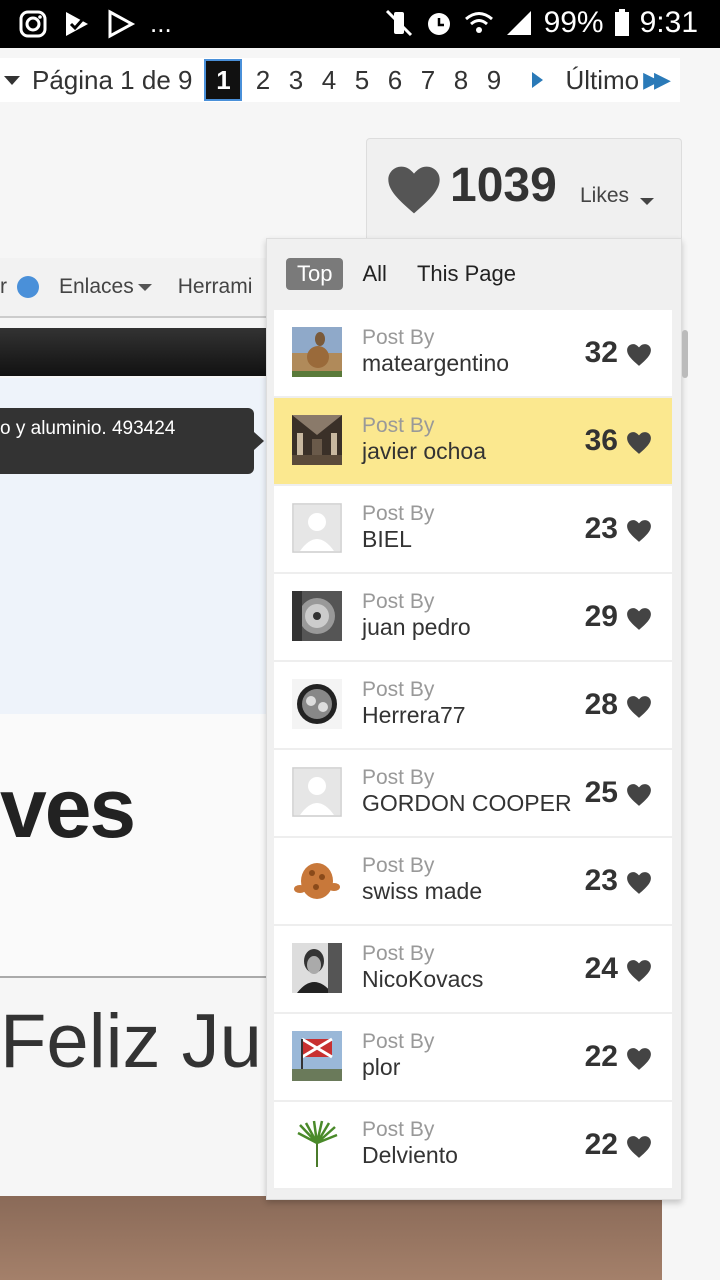 This screenshot has width=720, height=1280. I want to click on last-page-link: Último, so click(602, 80).